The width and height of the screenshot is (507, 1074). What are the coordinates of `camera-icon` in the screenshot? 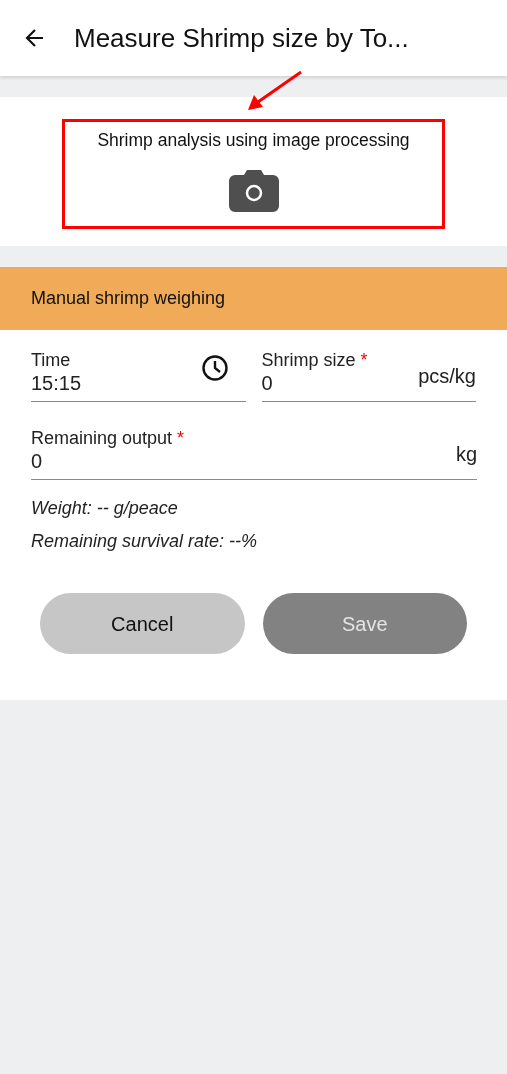 It's located at (253, 191).